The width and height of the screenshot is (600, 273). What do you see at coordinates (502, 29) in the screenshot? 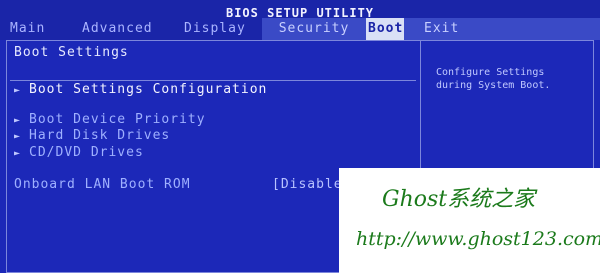
I see `tab-exit: Exit` at bounding box center [502, 29].